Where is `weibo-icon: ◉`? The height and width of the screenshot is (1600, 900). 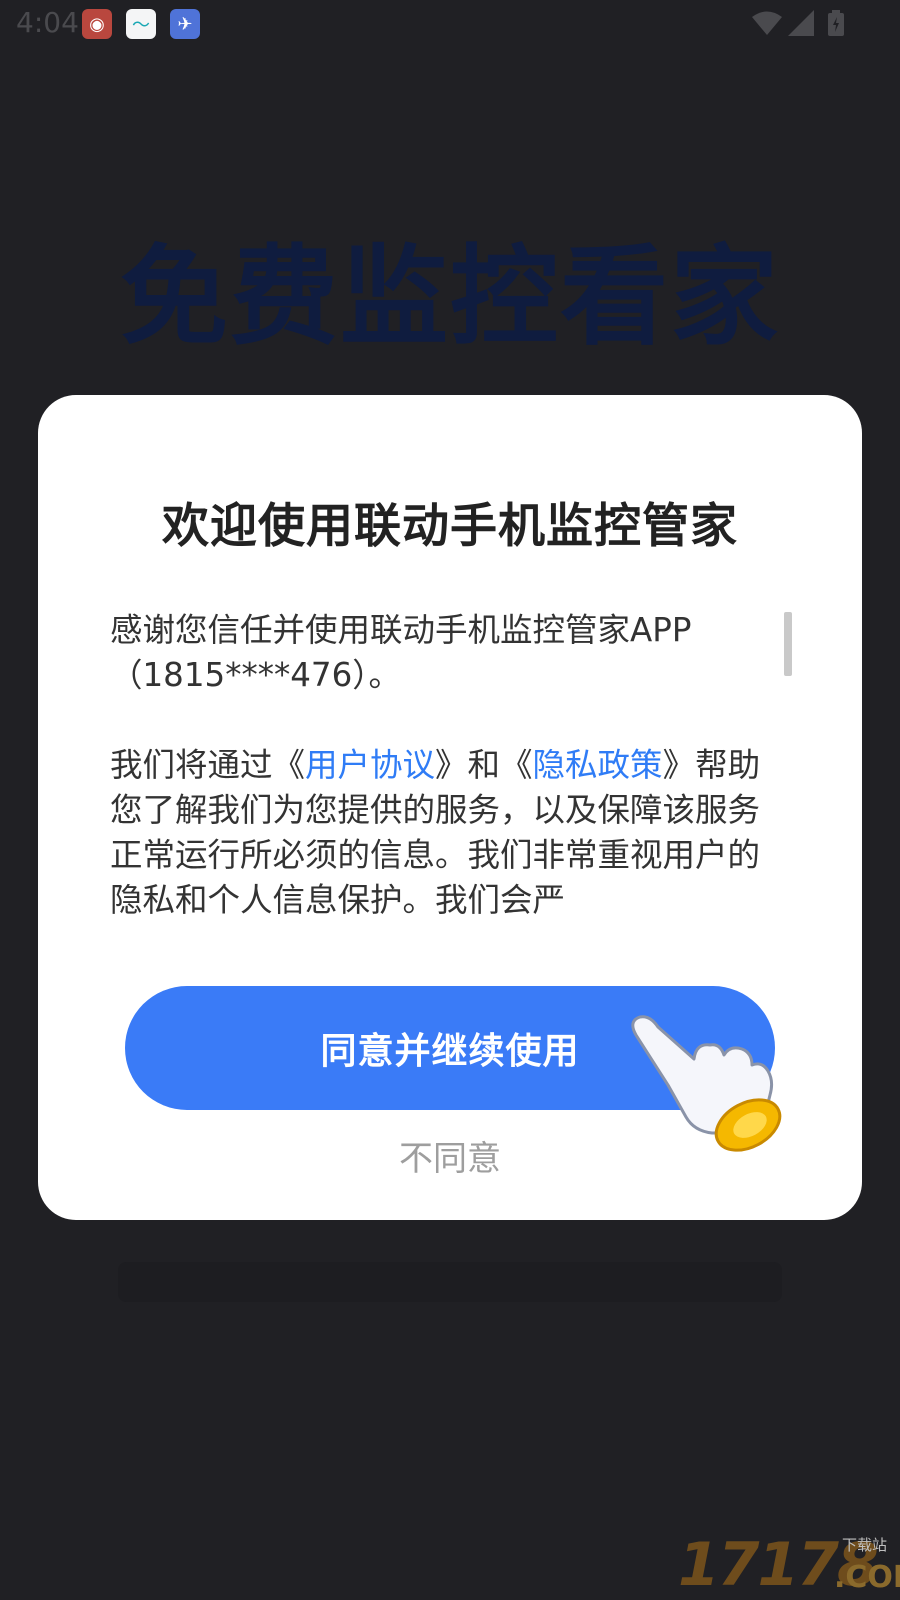 weibo-icon: ◉ is located at coordinates (97, 24).